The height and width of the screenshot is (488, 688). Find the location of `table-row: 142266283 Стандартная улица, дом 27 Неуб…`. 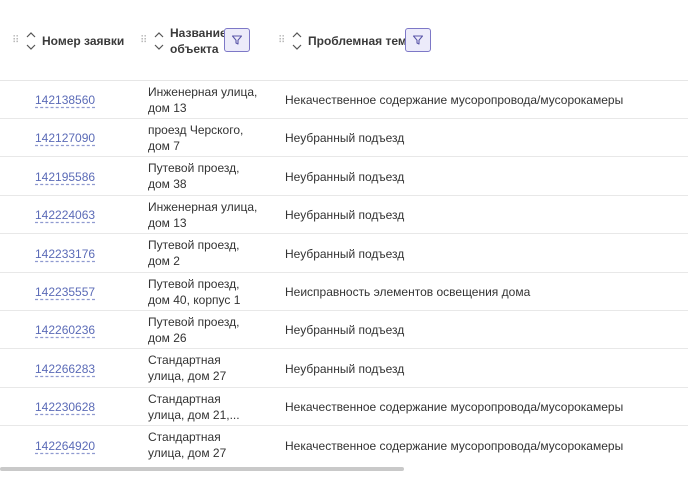

table-row: 142266283 Стандартная улица, дом 27 Неуб… is located at coordinates (344, 368).